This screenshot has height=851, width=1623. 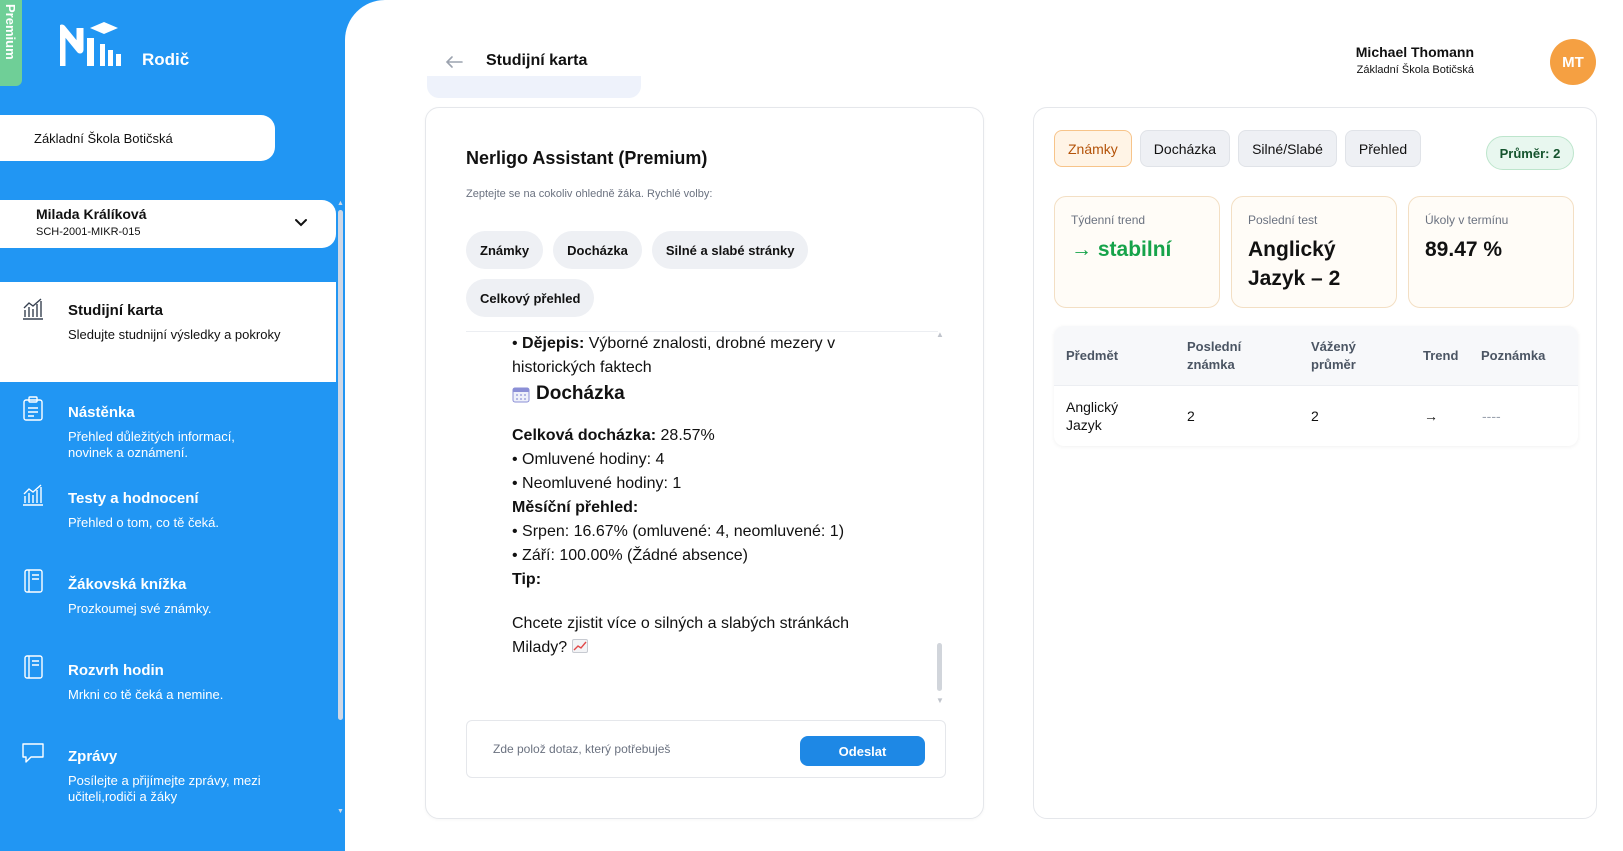 What do you see at coordinates (1134, 249) in the screenshot?
I see `stat-value-text: stabilní` at bounding box center [1134, 249].